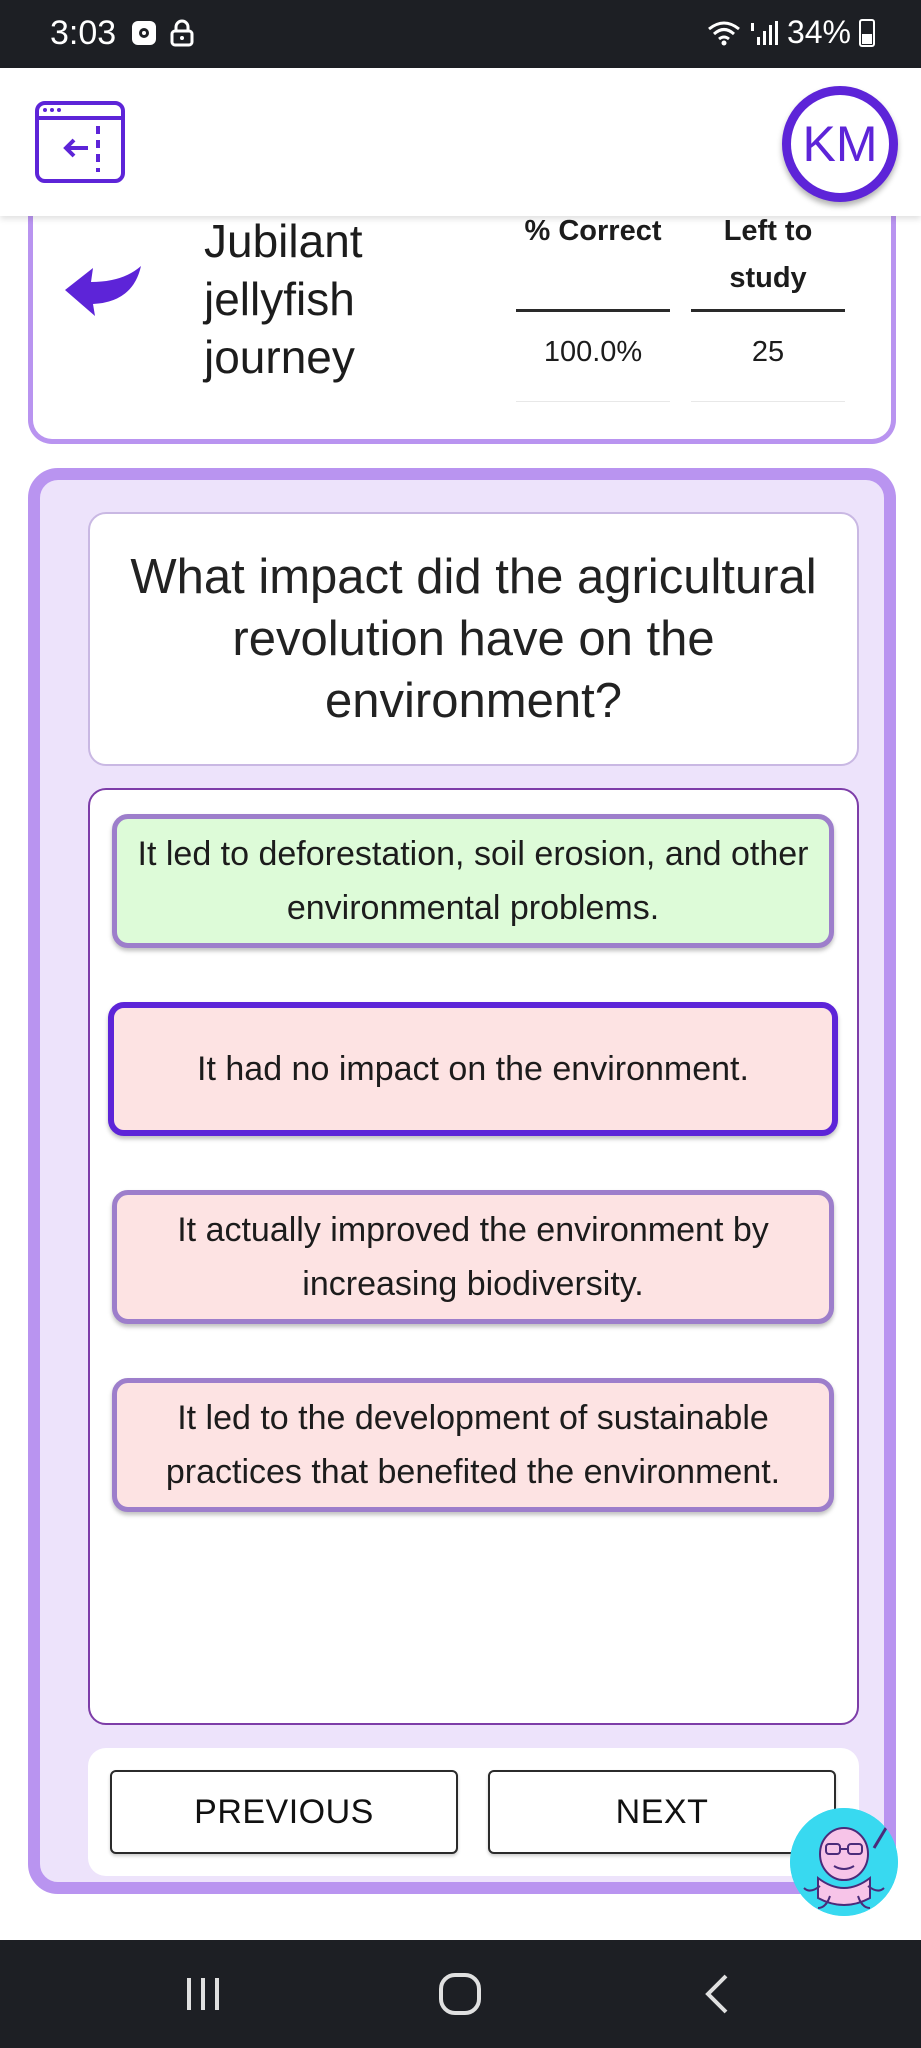 The image size is (921, 2048). What do you see at coordinates (103, 290) in the screenshot?
I see `back-arrow-icon` at bounding box center [103, 290].